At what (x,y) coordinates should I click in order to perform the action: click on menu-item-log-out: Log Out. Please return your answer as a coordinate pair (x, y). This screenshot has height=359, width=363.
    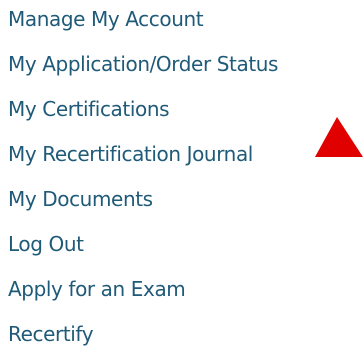
    Looking at the image, I should click on (46, 244).